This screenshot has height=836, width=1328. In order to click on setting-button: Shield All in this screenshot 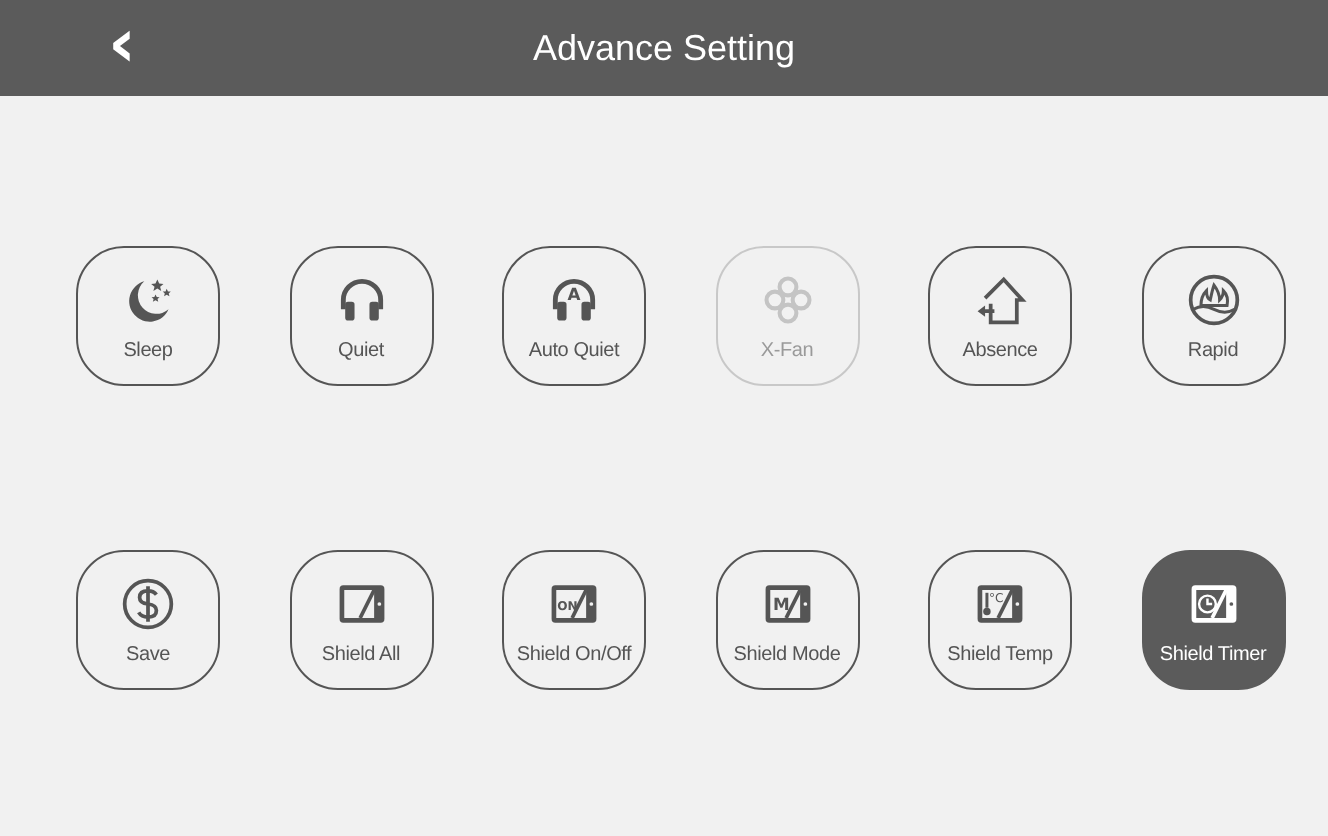, I will do `click(361, 620)`.